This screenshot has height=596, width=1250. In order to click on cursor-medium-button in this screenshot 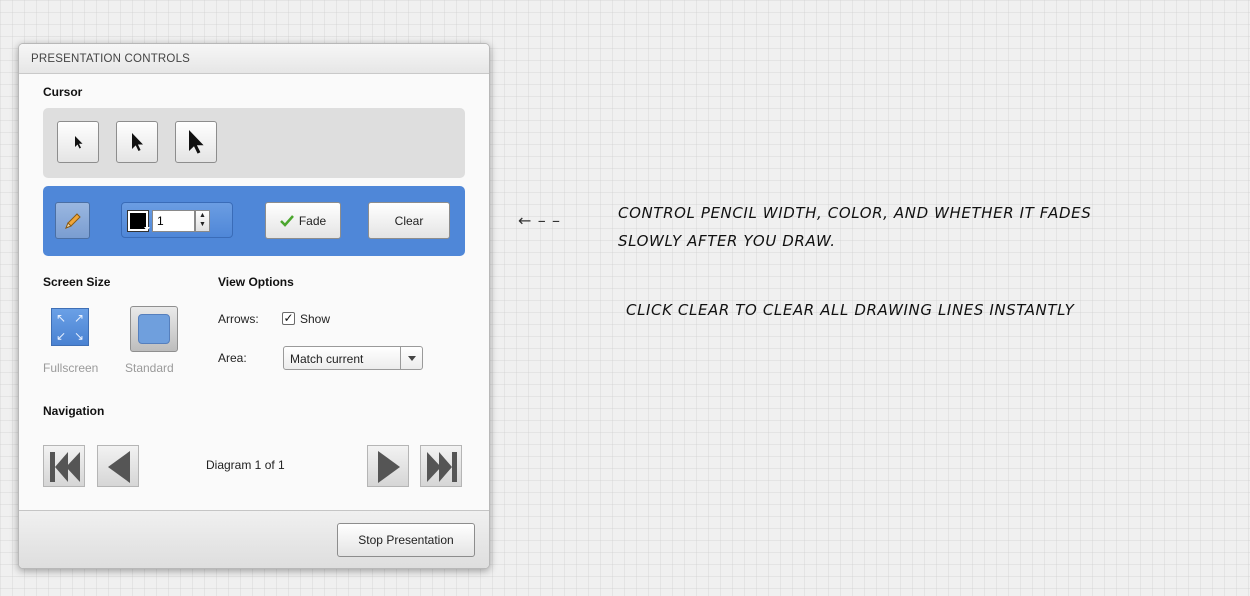, I will do `click(137, 142)`.